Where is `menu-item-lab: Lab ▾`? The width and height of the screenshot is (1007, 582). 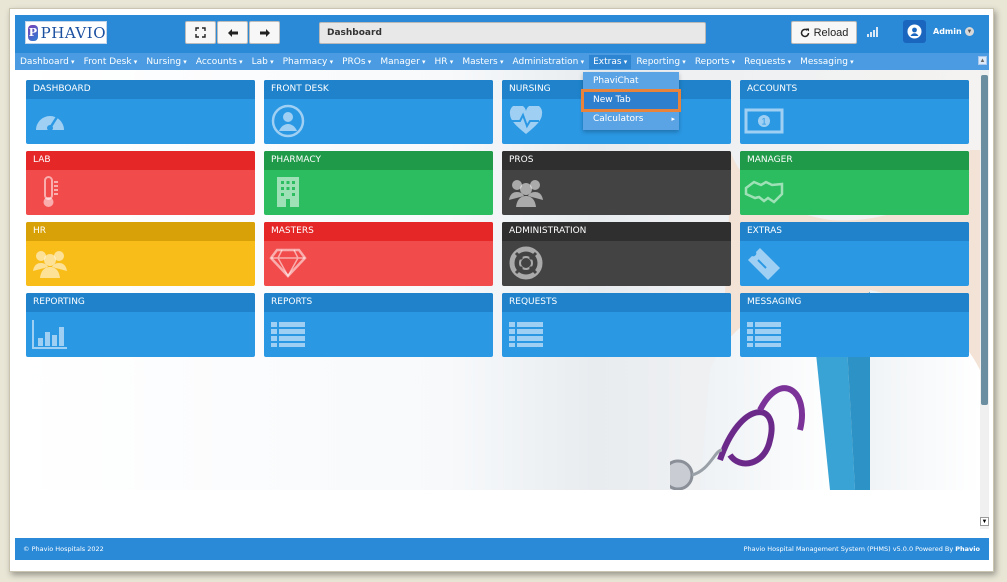 menu-item-lab: Lab ▾ is located at coordinates (263, 62).